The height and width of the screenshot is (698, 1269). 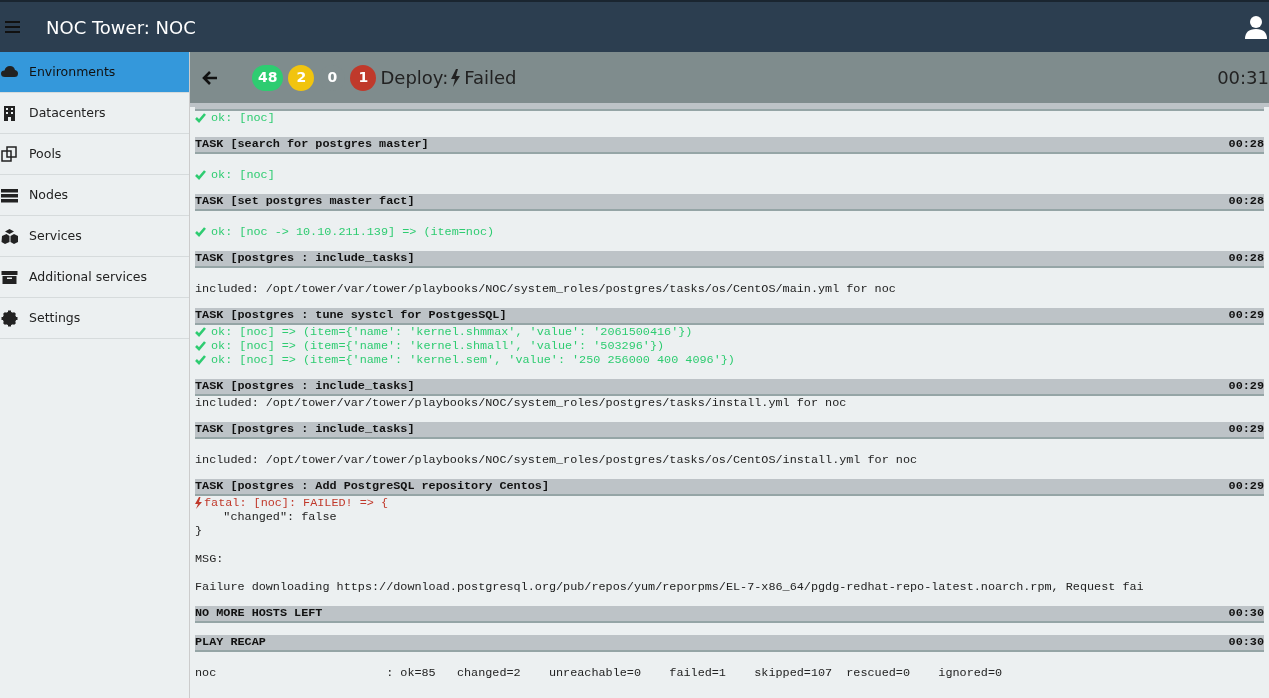 I want to click on sidebar-item: Nodes, so click(x=94, y=195).